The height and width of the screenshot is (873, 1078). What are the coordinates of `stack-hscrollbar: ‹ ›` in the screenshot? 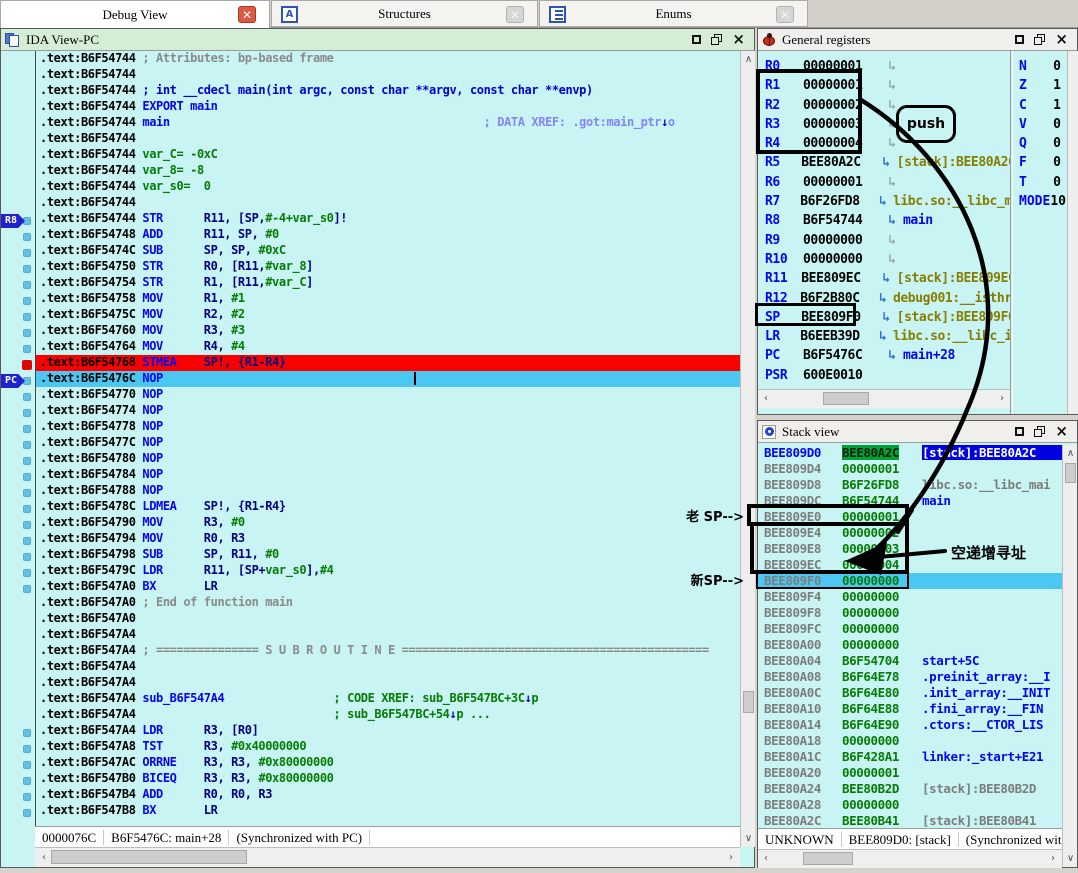 It's located at (910, 858).